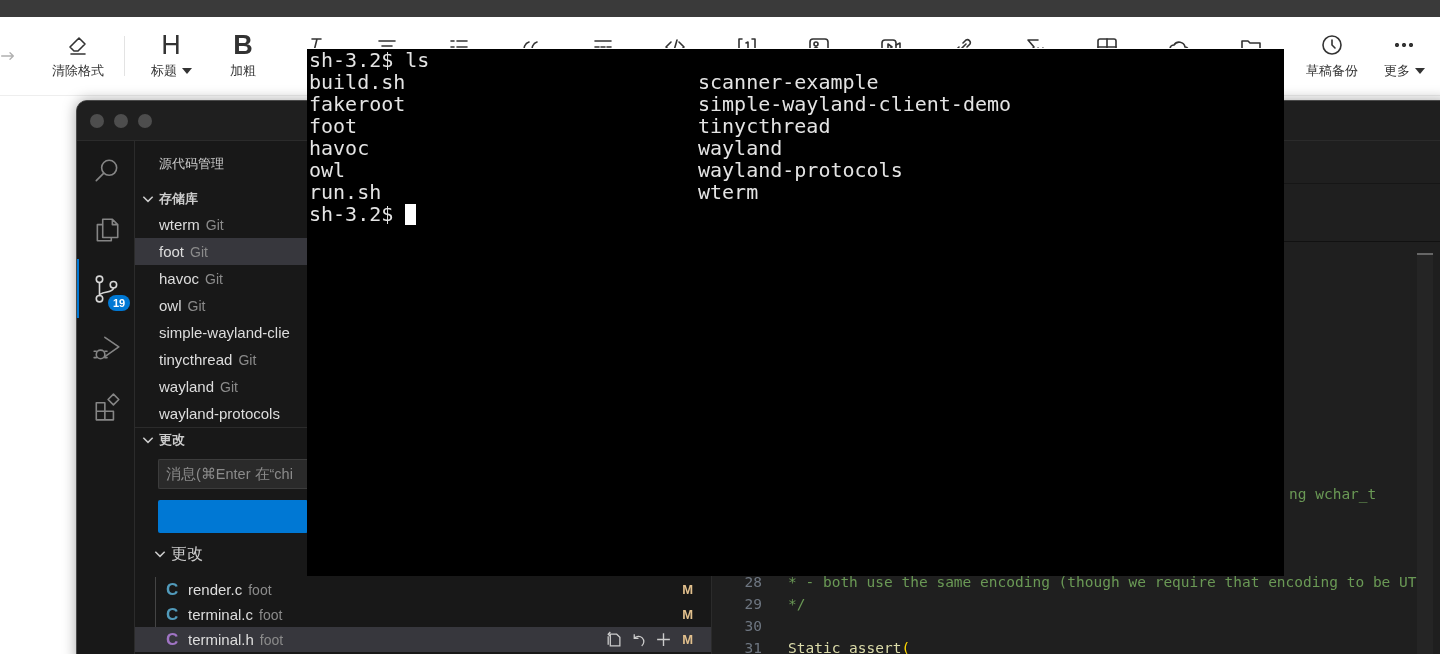 The image size is (1440, 654). Describe the element at coordinates (221, 305) in the screenshot. I see `repository-item: owl Git` at that location.